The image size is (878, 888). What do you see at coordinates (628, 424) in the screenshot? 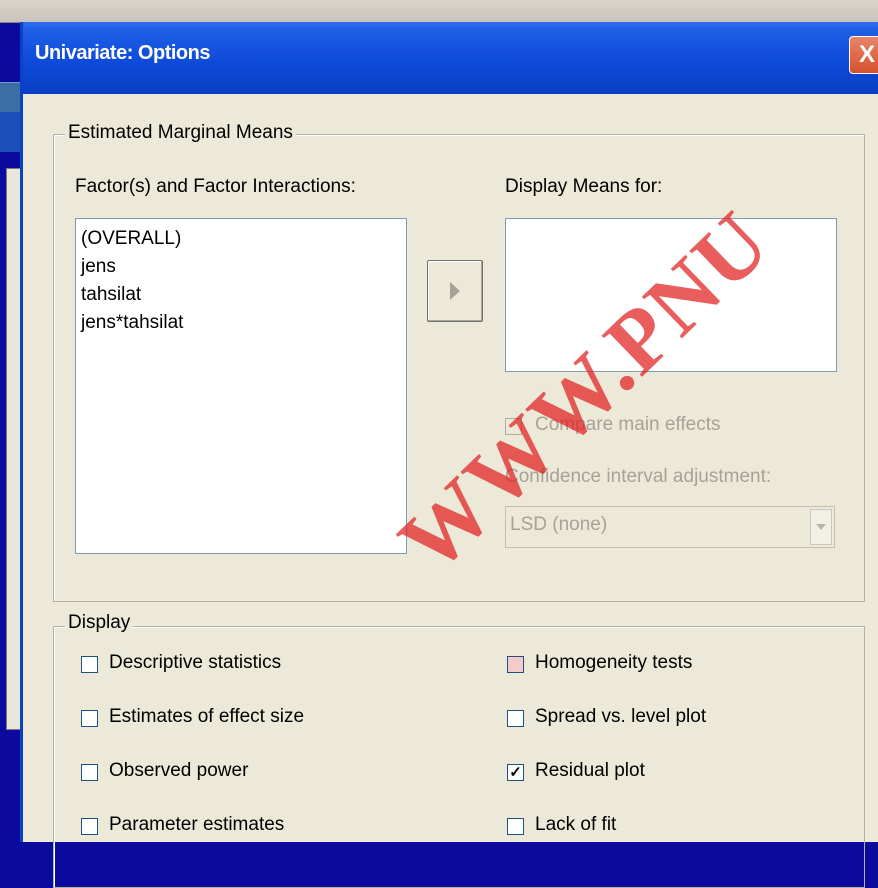
I see `compare-main-effects-label: Compare main effects` at bounding box center [628, 424].